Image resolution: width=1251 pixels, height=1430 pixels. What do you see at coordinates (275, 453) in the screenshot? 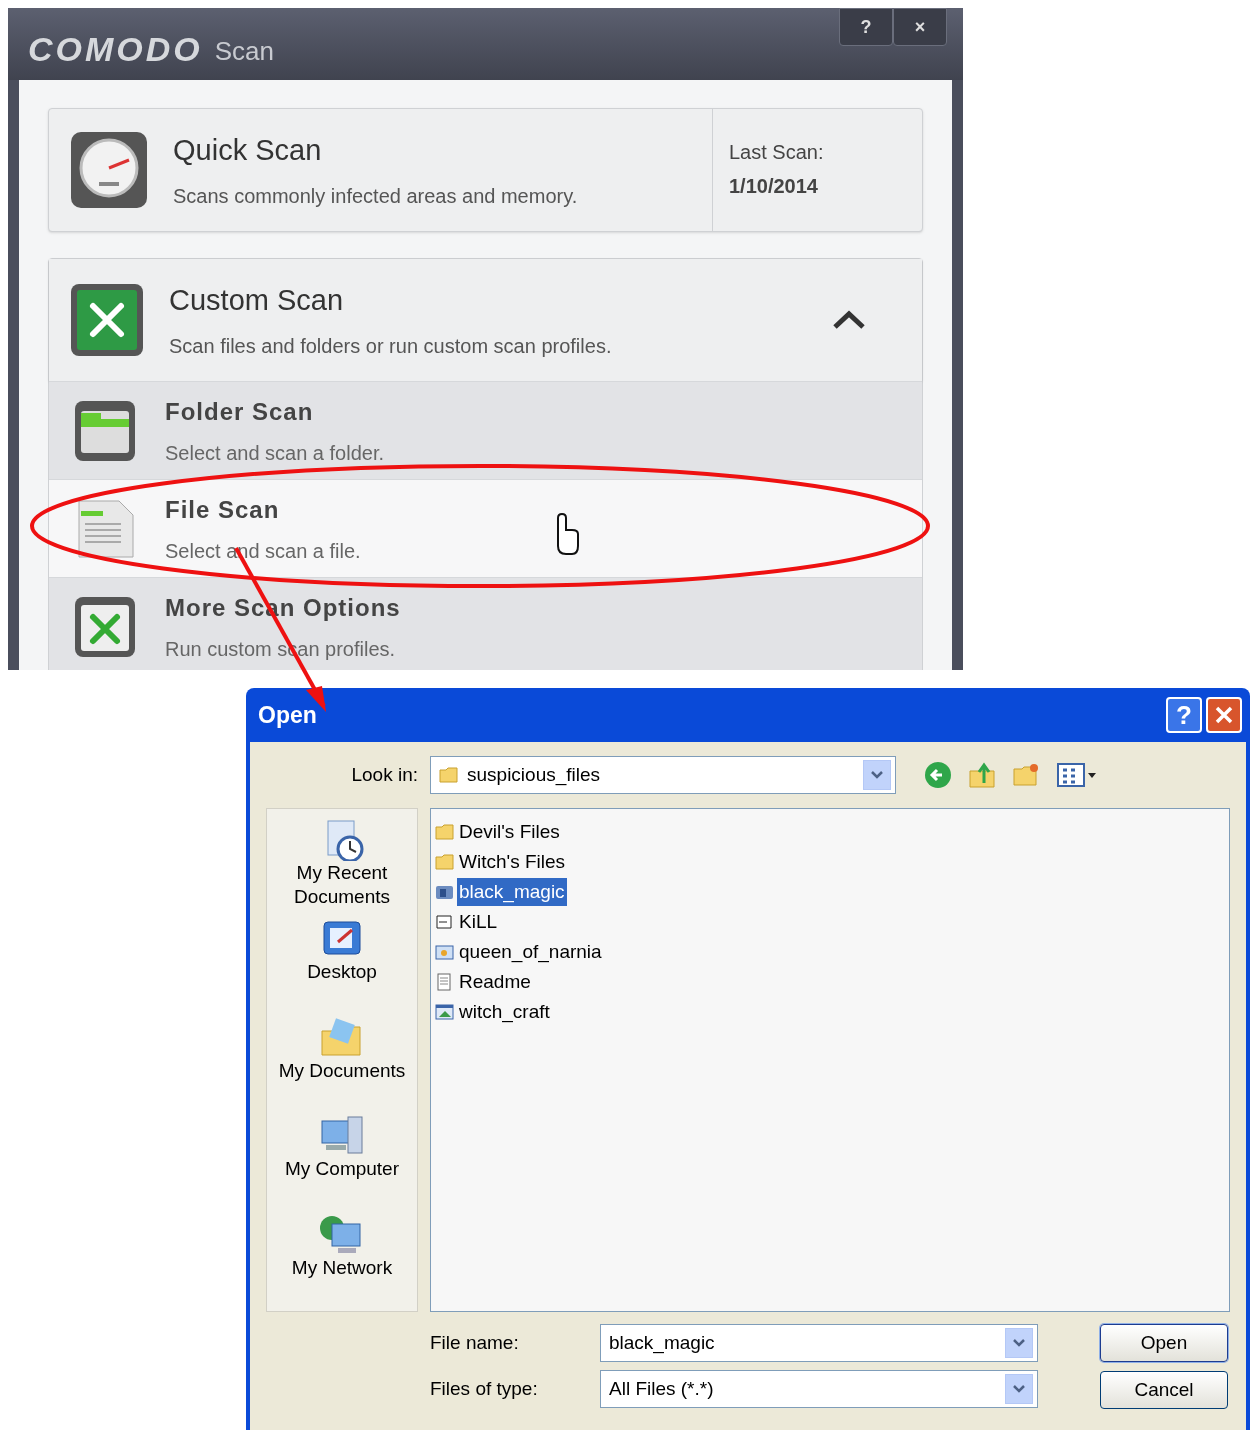
I see `option-description: Select and scan a folder.` at bounding box center [275, 453].